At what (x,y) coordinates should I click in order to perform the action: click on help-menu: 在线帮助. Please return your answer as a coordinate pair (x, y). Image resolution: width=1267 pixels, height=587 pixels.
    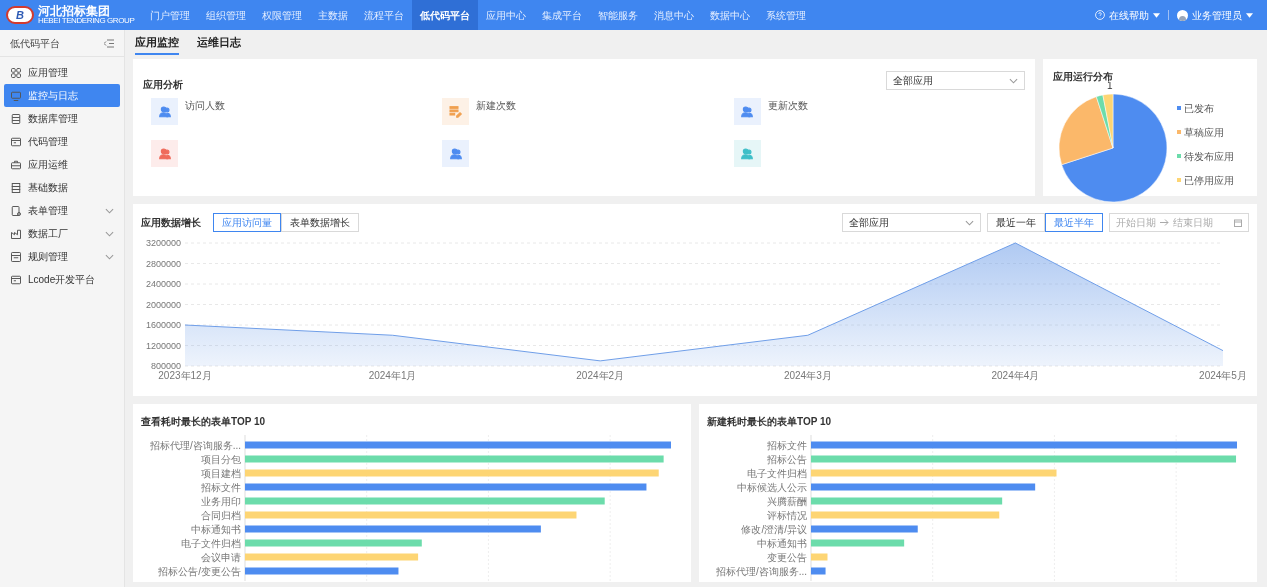
    Looking at the image, I should click on (1127, 15).